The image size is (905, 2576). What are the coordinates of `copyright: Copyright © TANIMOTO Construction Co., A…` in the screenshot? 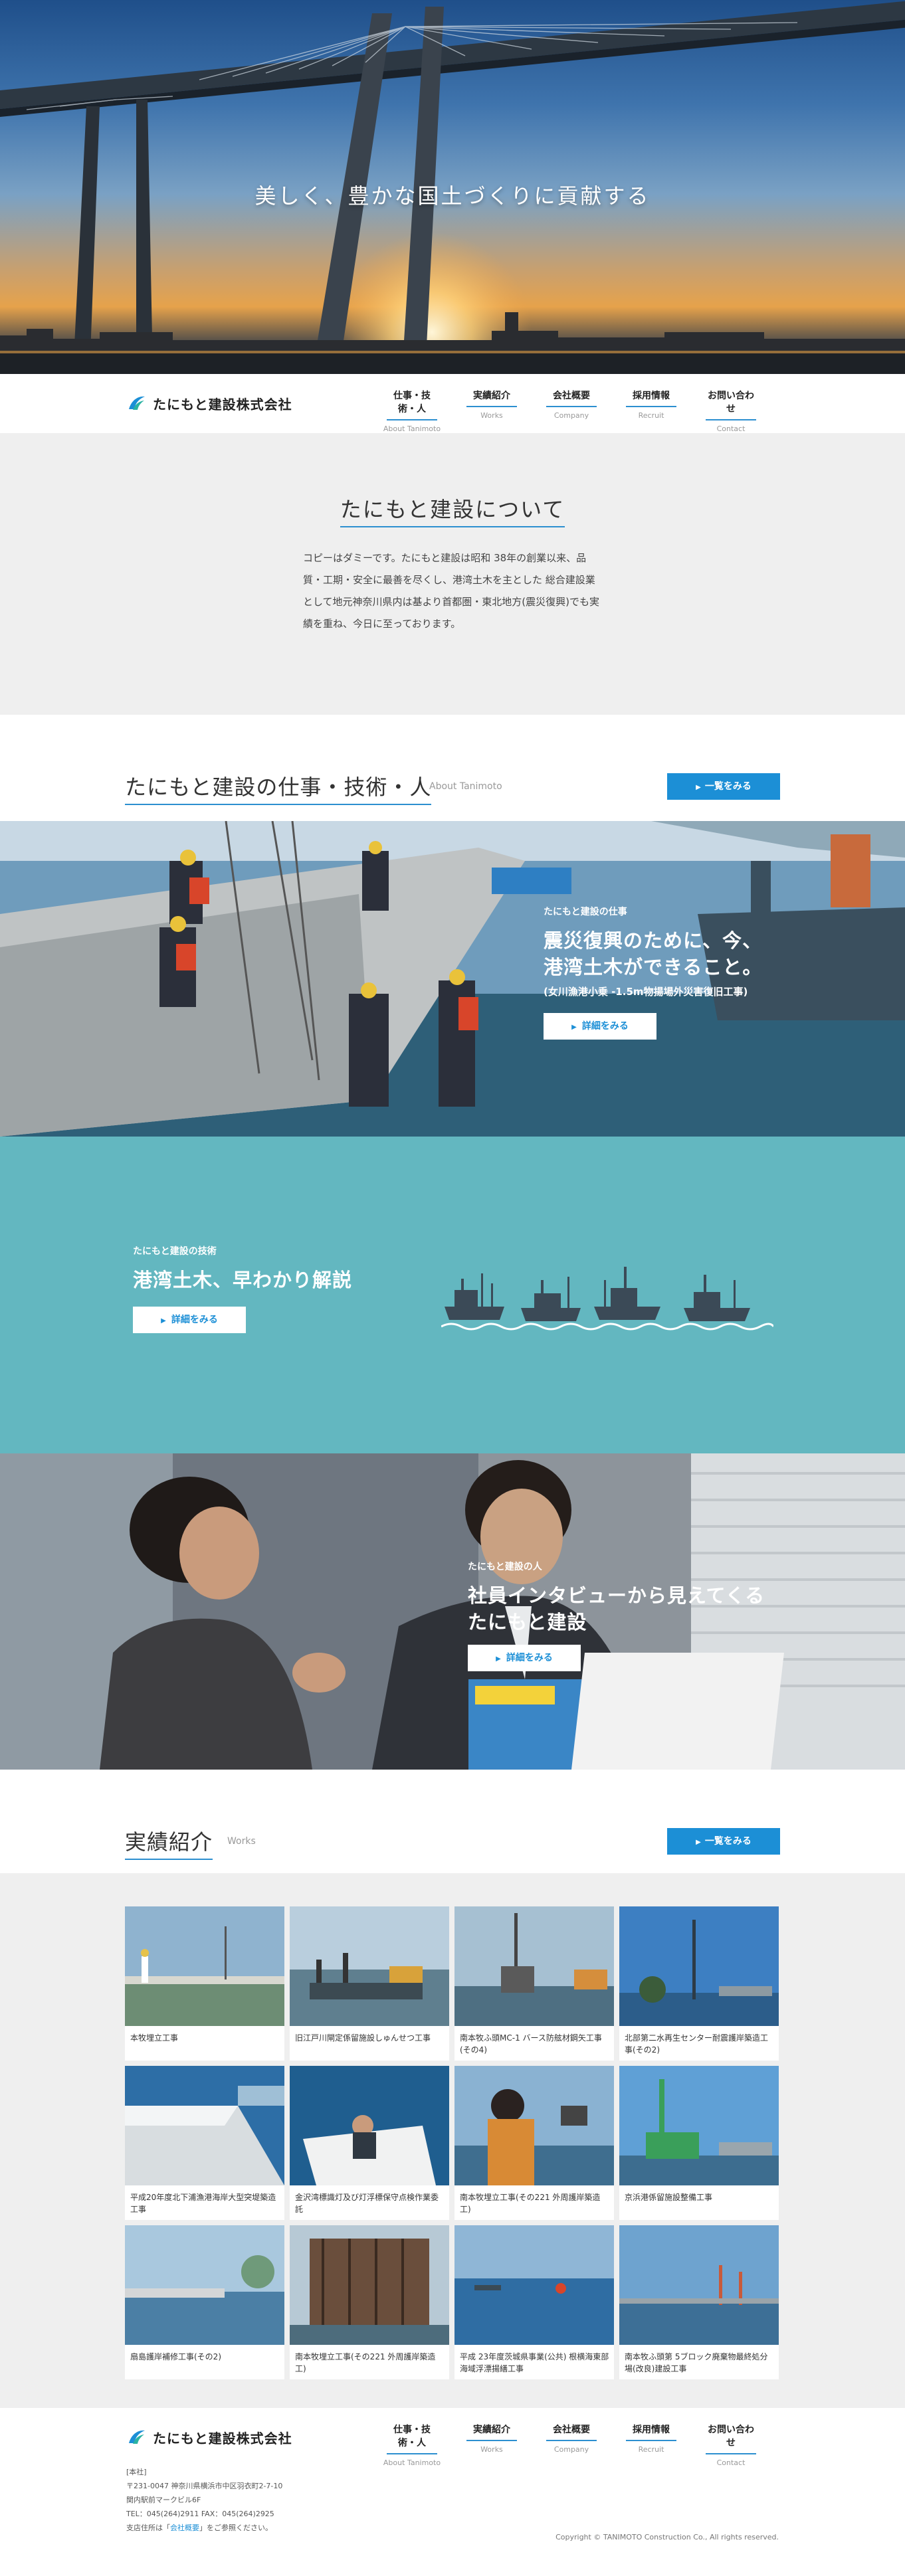 It's located at (667, 2537).